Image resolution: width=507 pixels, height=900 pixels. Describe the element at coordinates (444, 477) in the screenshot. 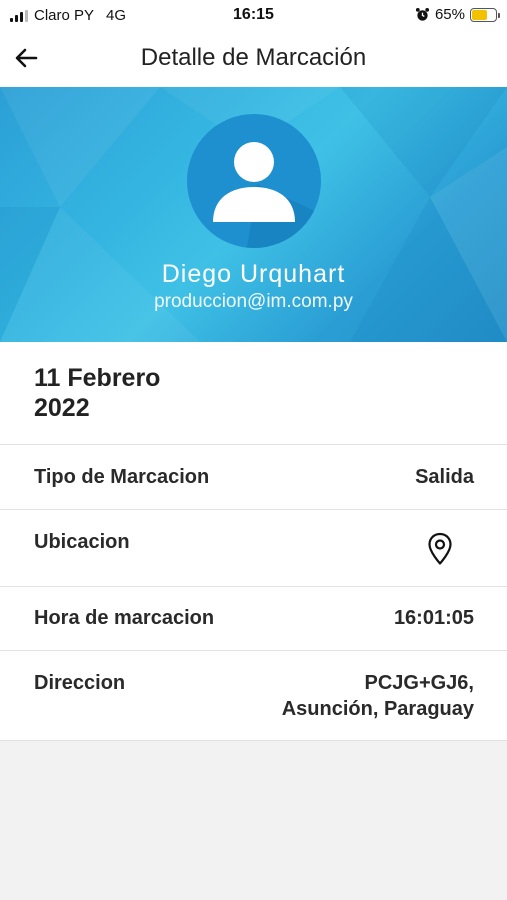

I see `tipo-value: Salida` at that location.